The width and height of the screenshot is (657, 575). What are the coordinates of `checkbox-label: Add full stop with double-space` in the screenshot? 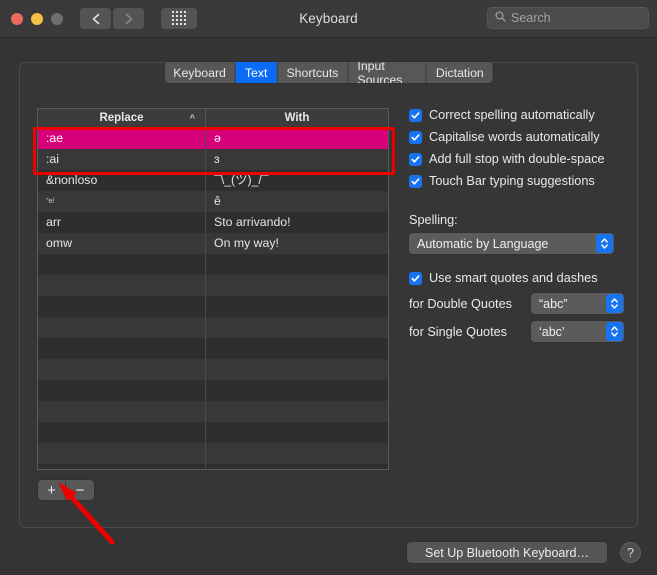 It's located at (517, 159).